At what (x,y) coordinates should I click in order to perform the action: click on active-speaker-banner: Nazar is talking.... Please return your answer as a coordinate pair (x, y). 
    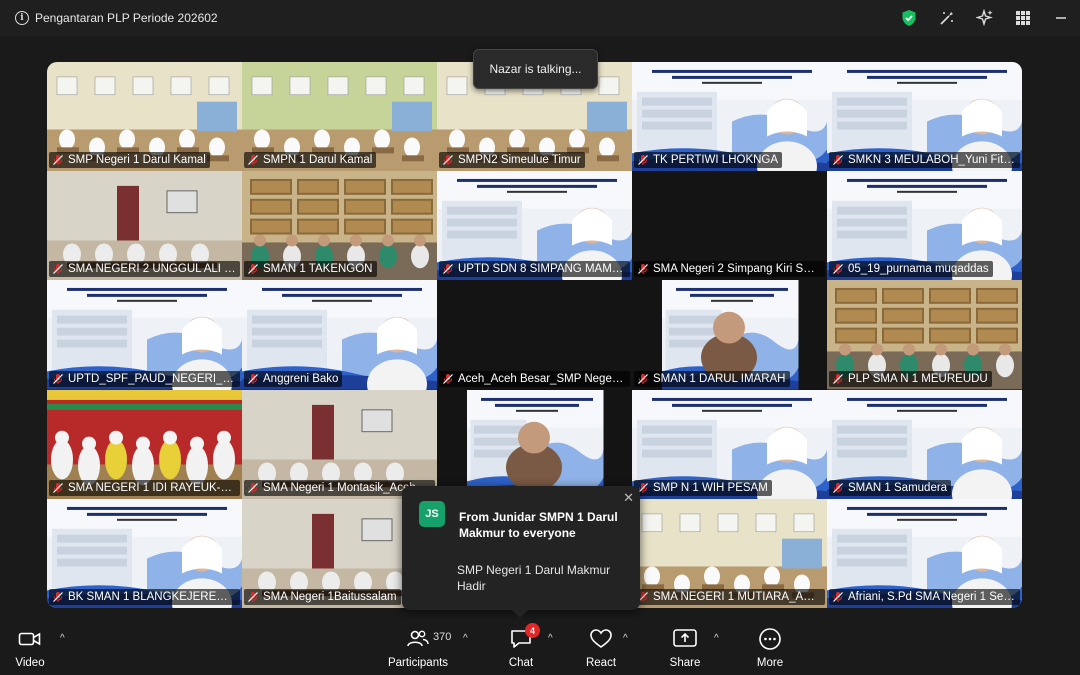
    Looking at the image, I should click on (535, 69).